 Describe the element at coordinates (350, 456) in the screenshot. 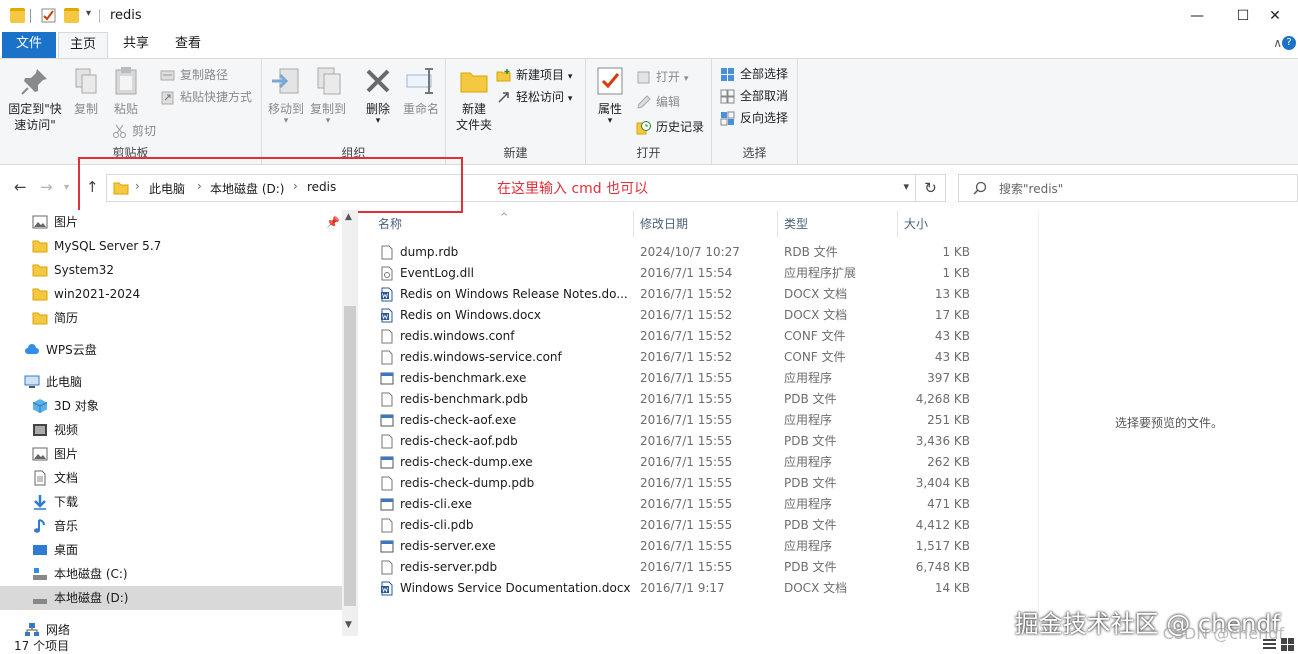

I see `scroll-thumb` at that location.